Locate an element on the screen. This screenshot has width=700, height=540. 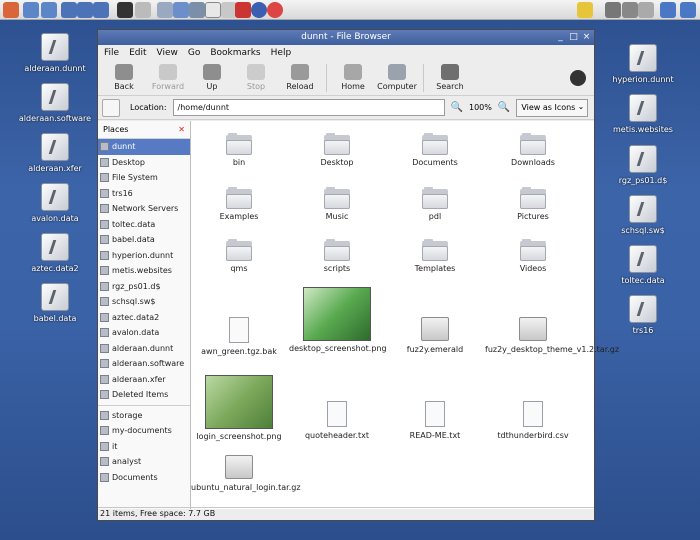
menu-go: Go is located at coordinates (194, 53).